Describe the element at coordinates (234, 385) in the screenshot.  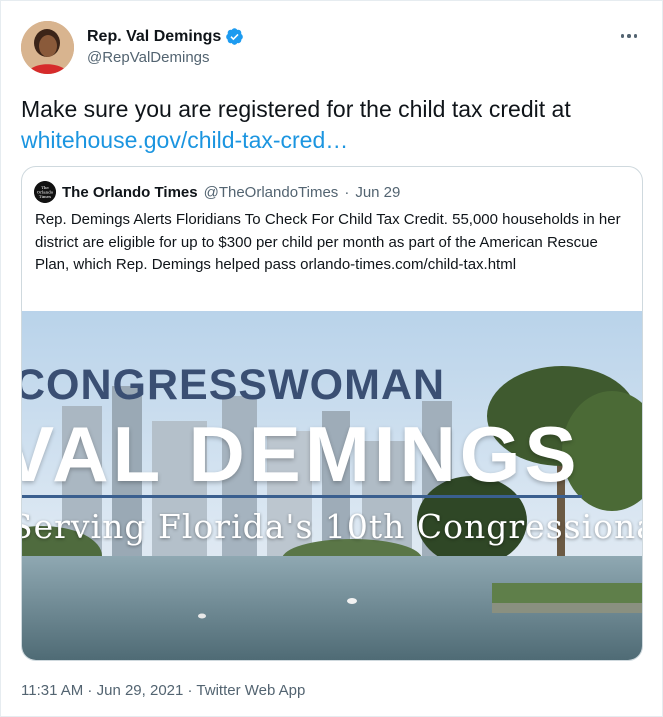
I see `media-caption-line1: CONGRESSWOMAN` at that location.